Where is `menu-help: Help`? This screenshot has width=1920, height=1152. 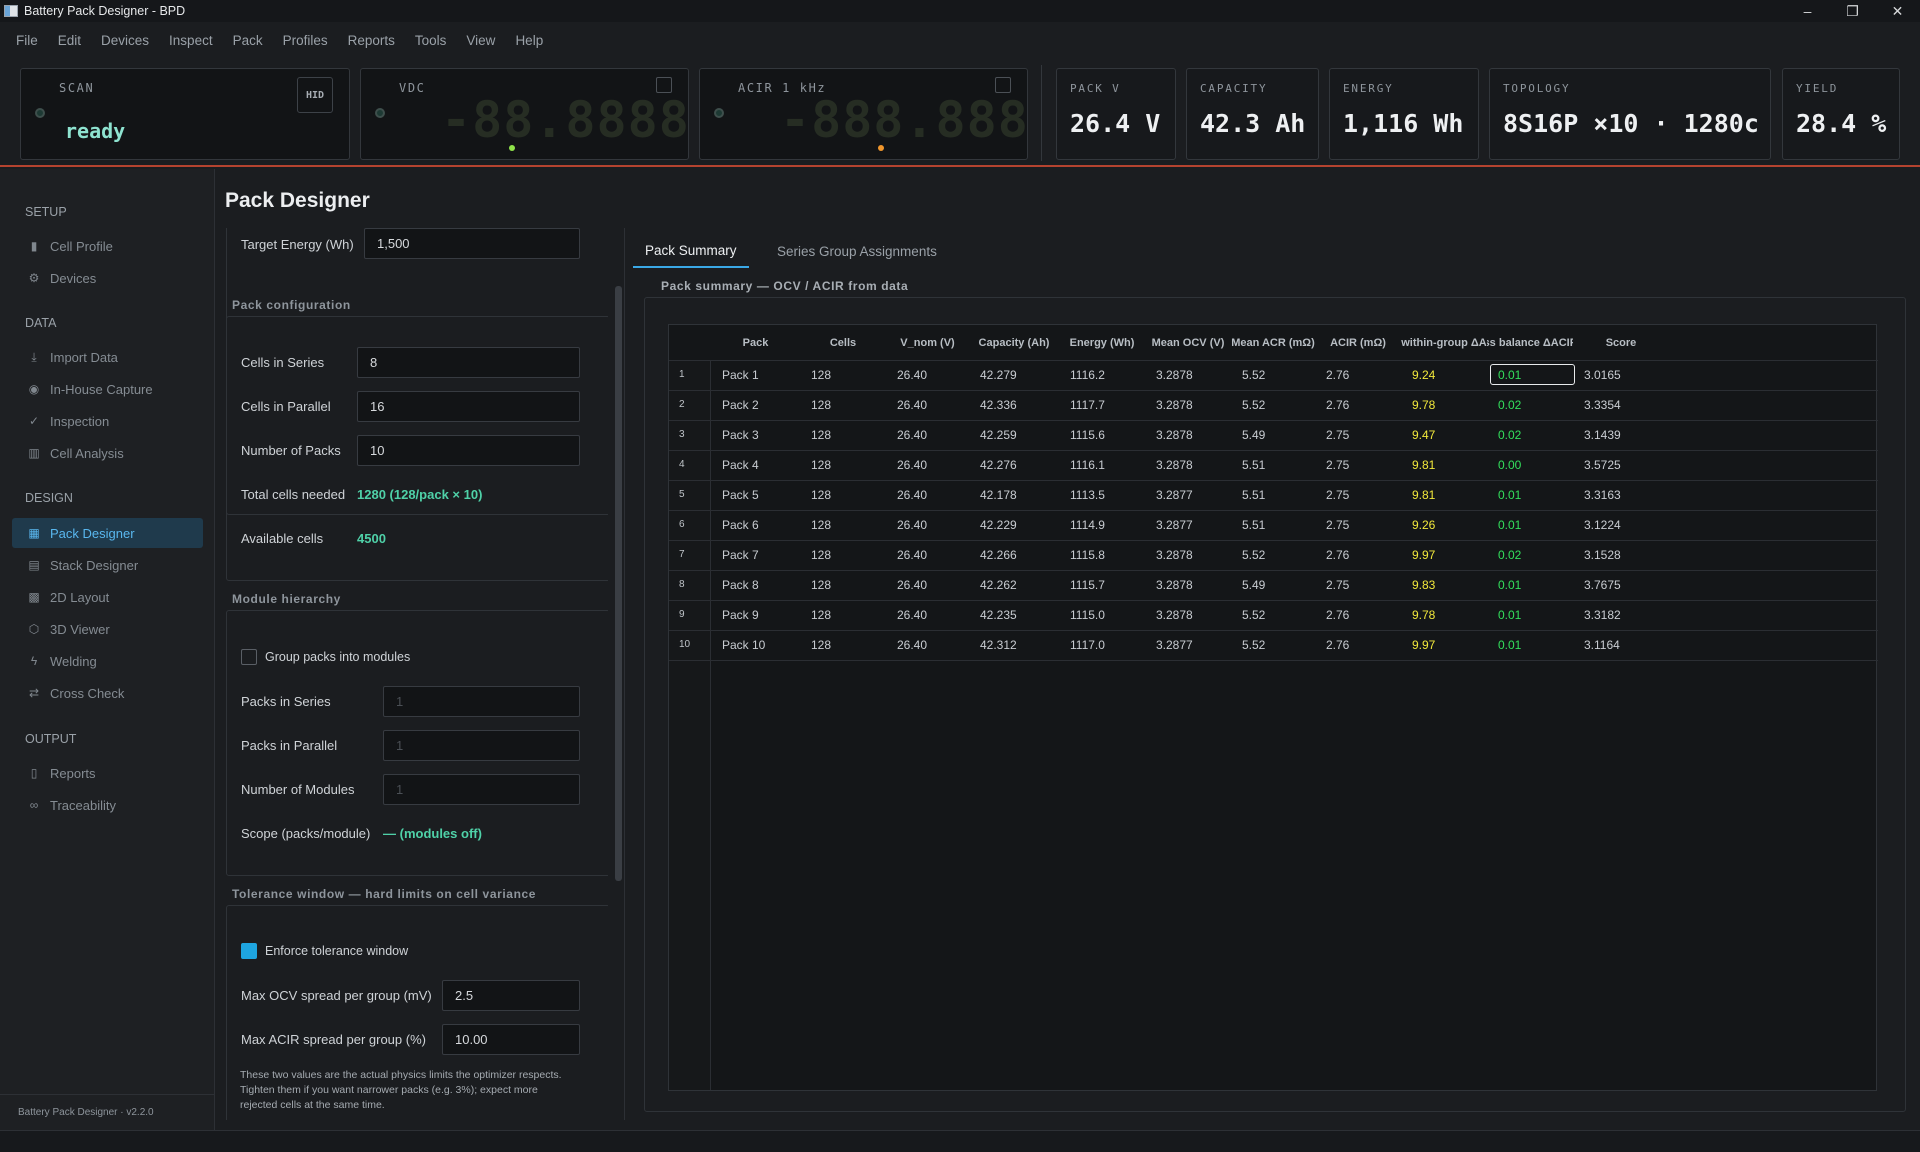
menu-help: Help is located at coordinates (529, 40).